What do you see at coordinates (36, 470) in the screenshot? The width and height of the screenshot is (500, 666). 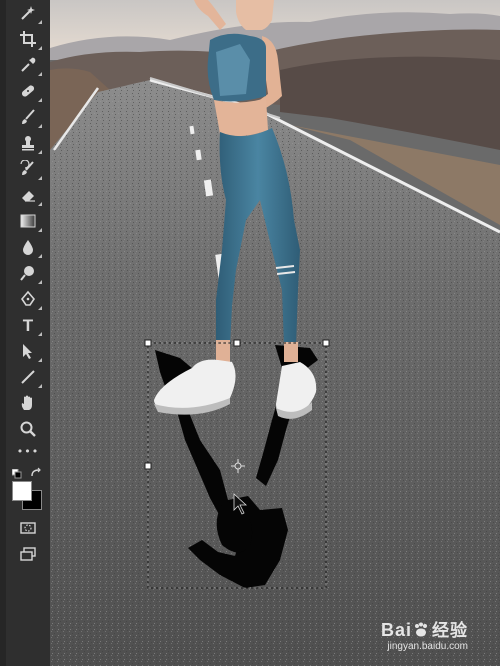 I see `swap-colors-icon` at bounding box center [36, 470].